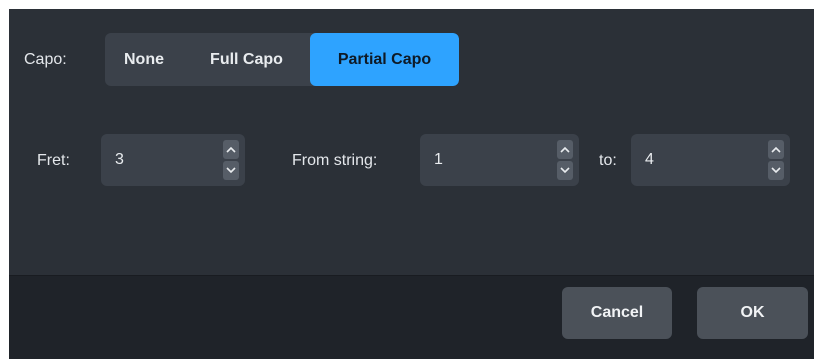 This screenshot has width=814, height=359. I want to click on from-string-increment-button, so click(565, 149).